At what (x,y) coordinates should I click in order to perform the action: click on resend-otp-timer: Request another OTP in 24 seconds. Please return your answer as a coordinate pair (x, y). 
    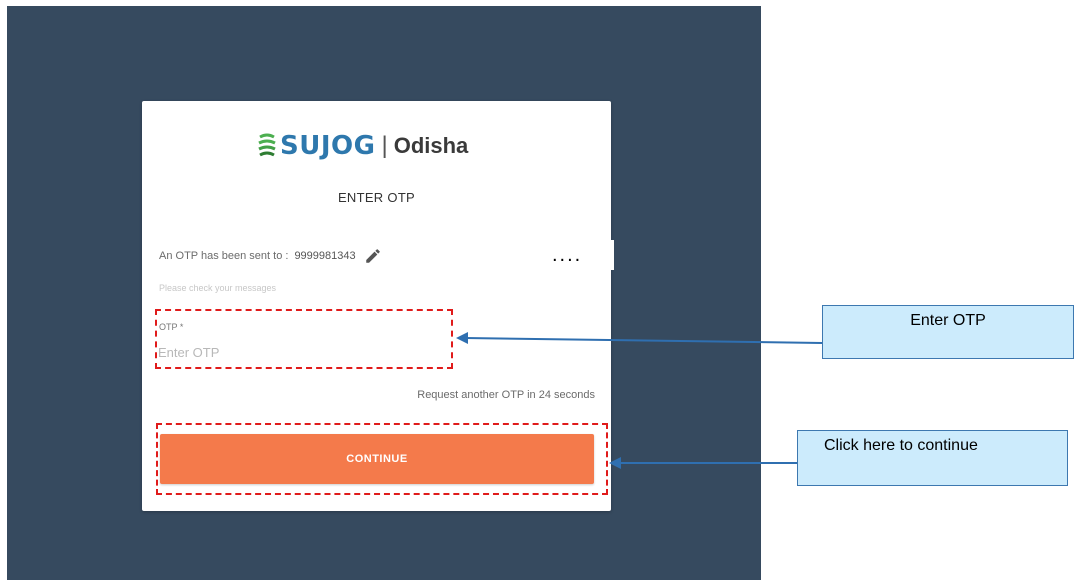
    Looking at the image, I should click on (506, 395).